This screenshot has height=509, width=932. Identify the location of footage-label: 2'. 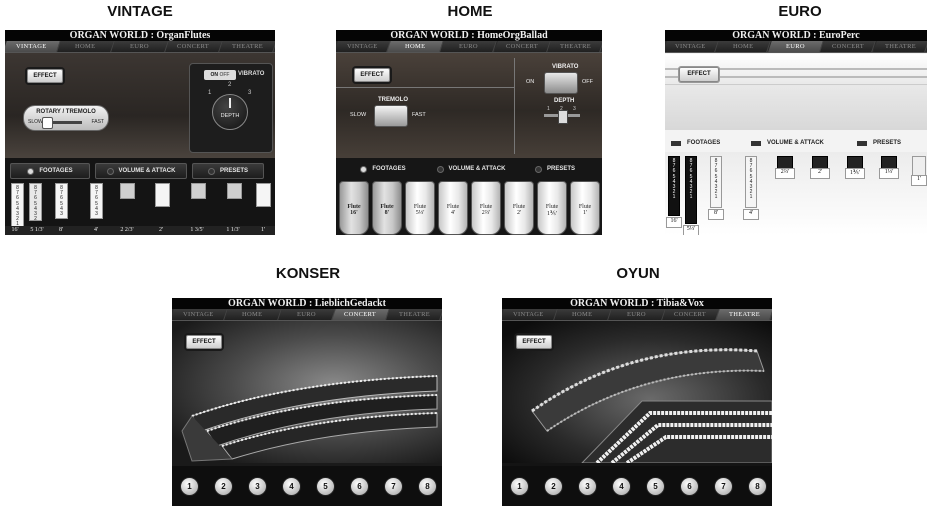
(820, 173).